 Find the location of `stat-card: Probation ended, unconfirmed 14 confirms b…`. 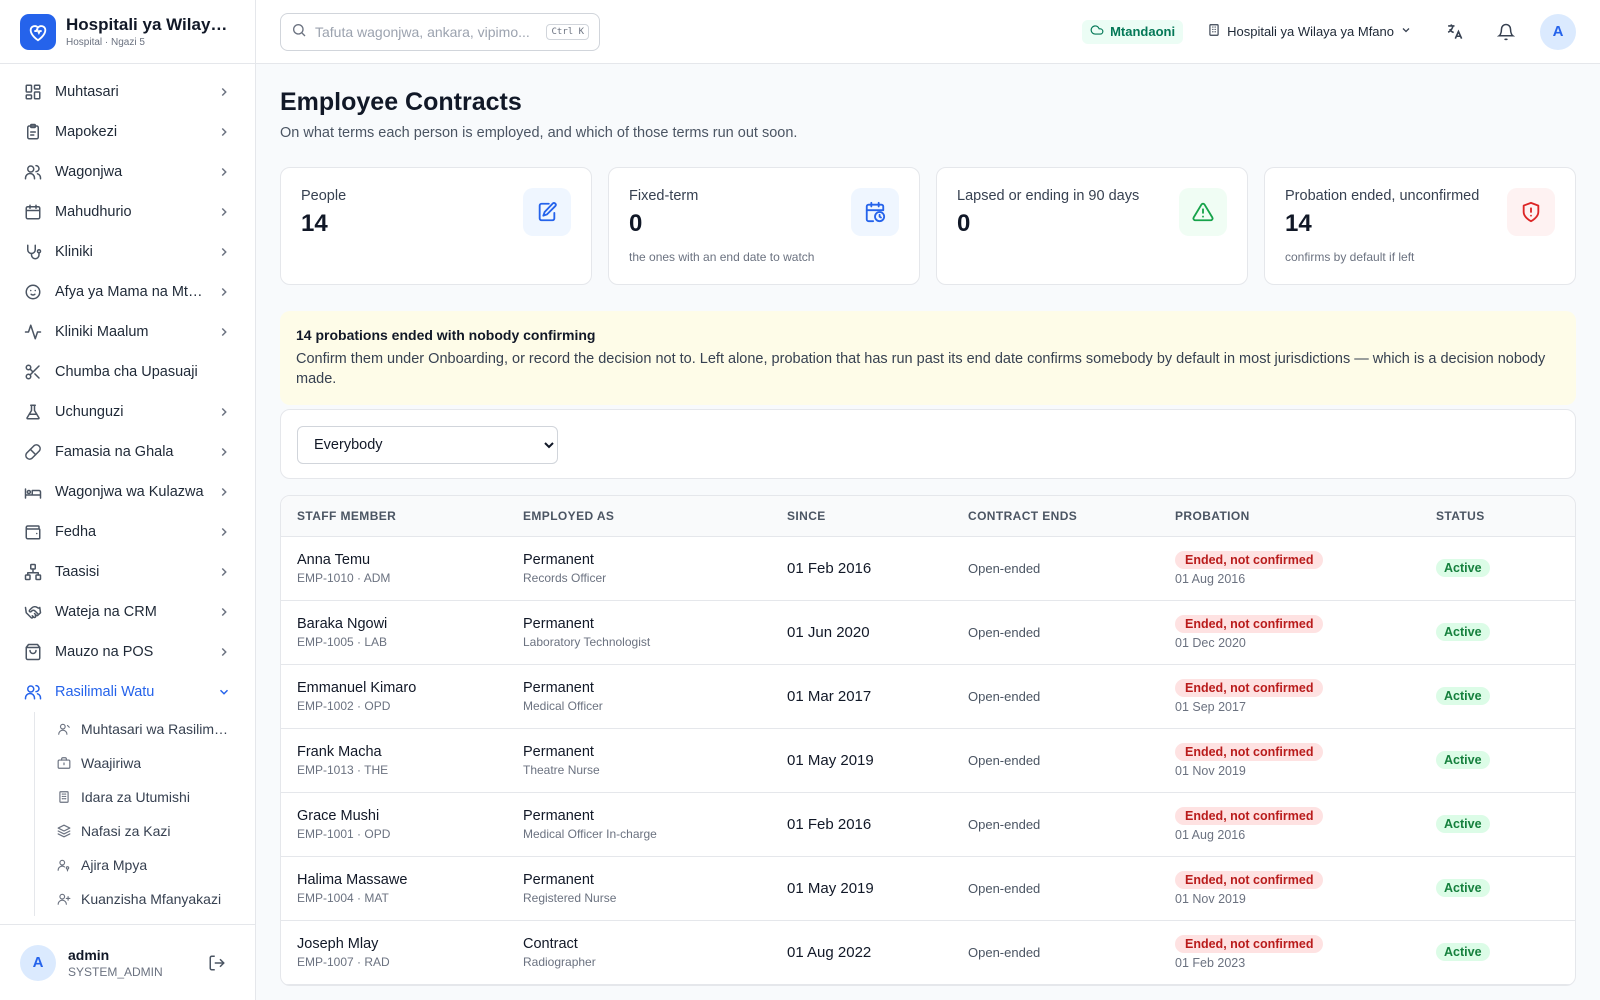

stat-card: Probation ended, unconfirmed 14 confirms b… is located at coordinates (1420, 226).